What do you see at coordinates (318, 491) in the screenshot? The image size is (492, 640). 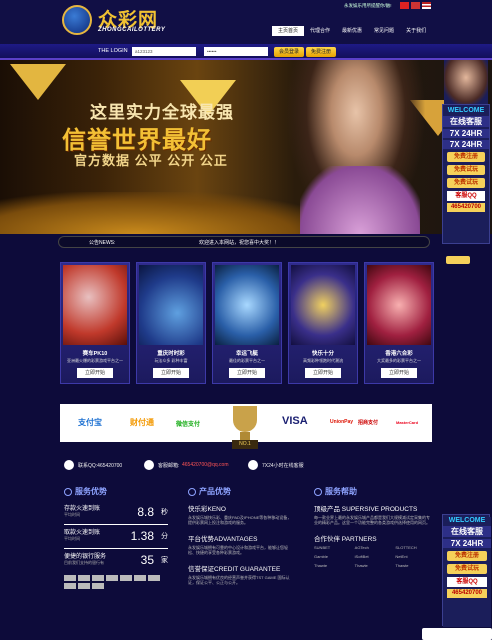 I see `help-icon` at bounding box center [318, 491].